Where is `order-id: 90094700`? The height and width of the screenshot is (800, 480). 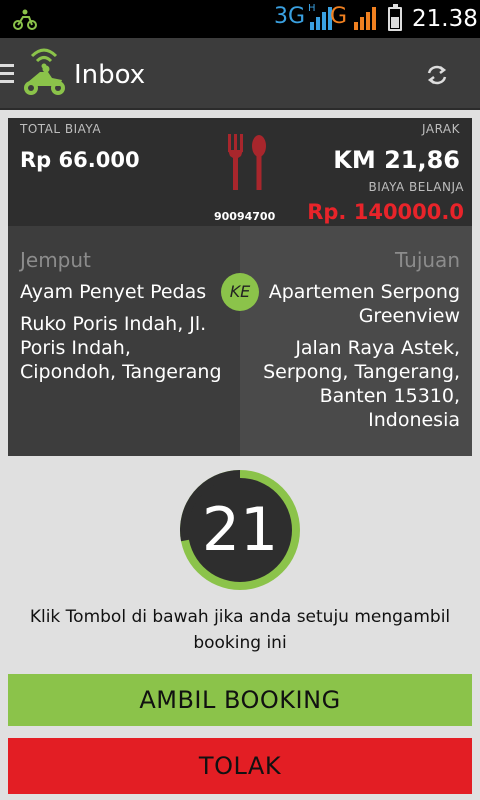 order-id: 90094700 is located at coordinates (245, 216).